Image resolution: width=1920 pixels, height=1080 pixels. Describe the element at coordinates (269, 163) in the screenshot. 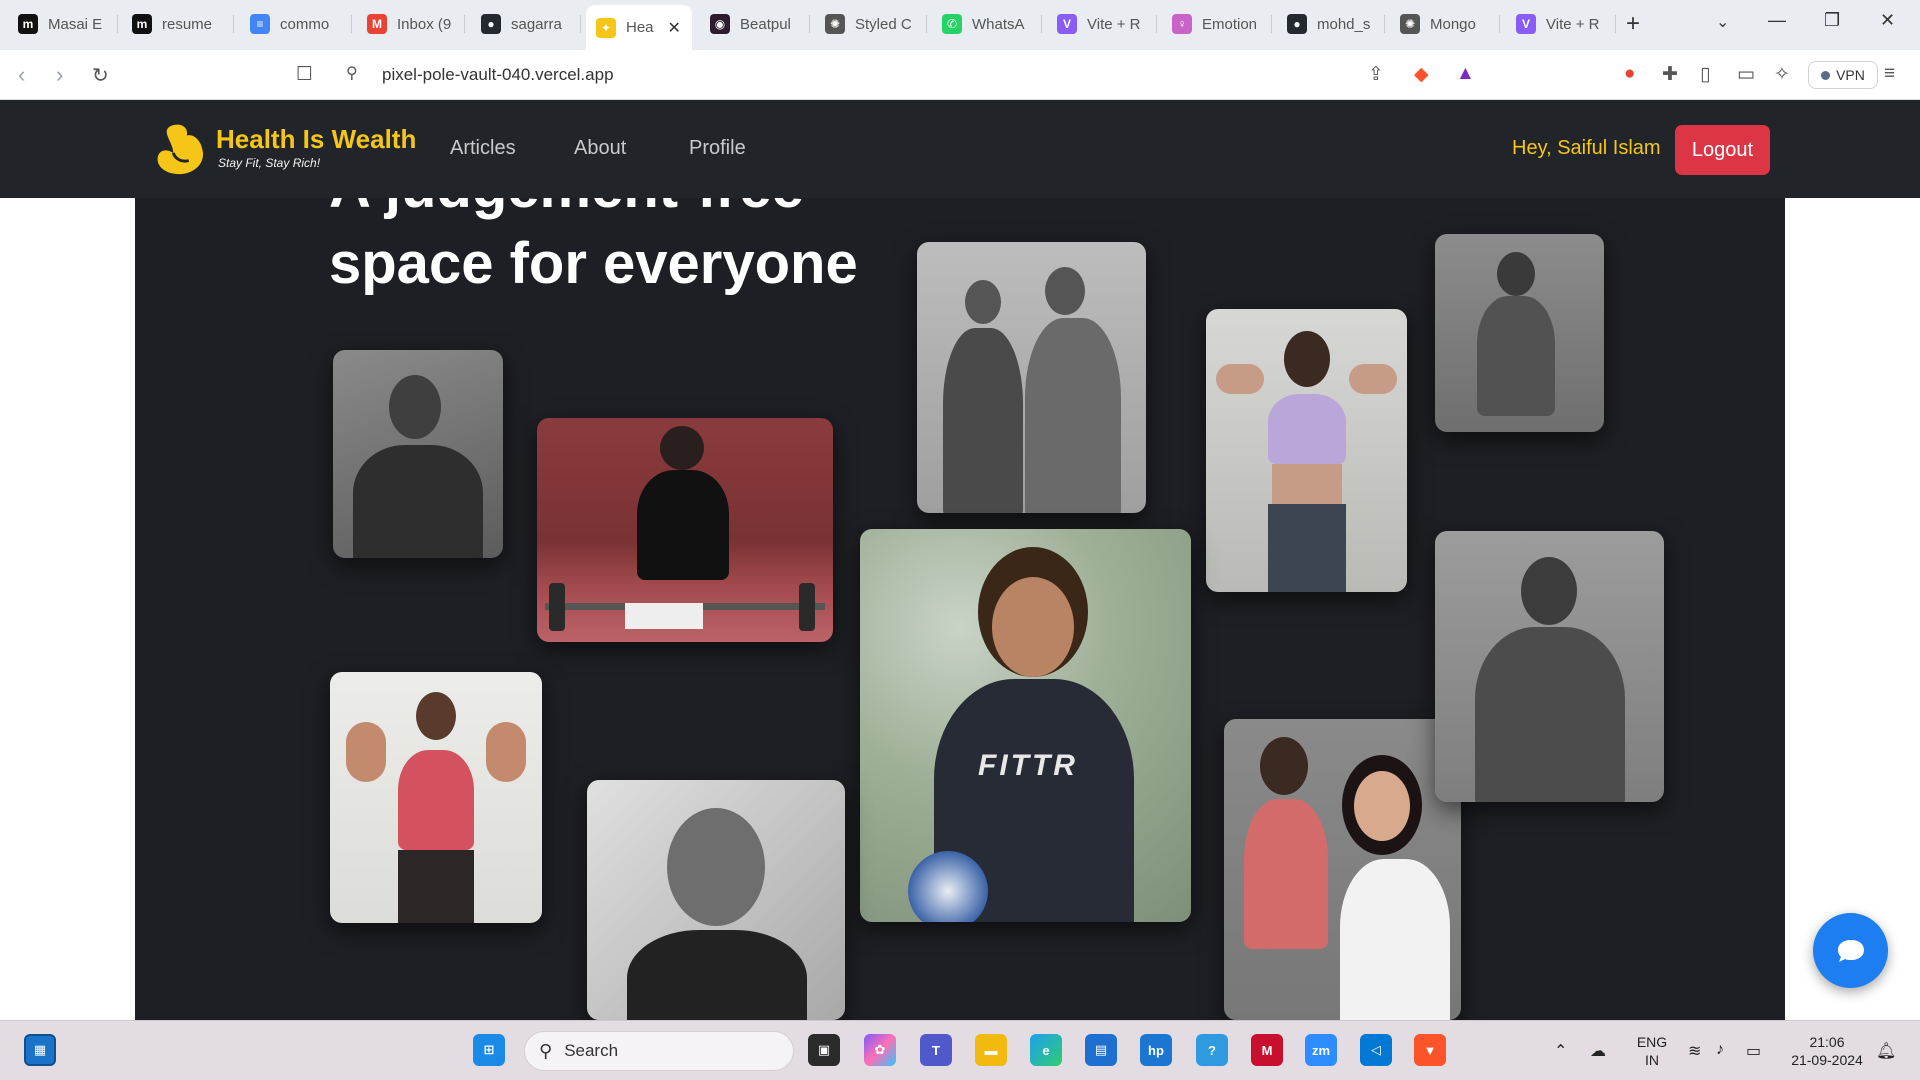

I see `brand-tagline: Stay Fit, Stay Rich!` at that location.